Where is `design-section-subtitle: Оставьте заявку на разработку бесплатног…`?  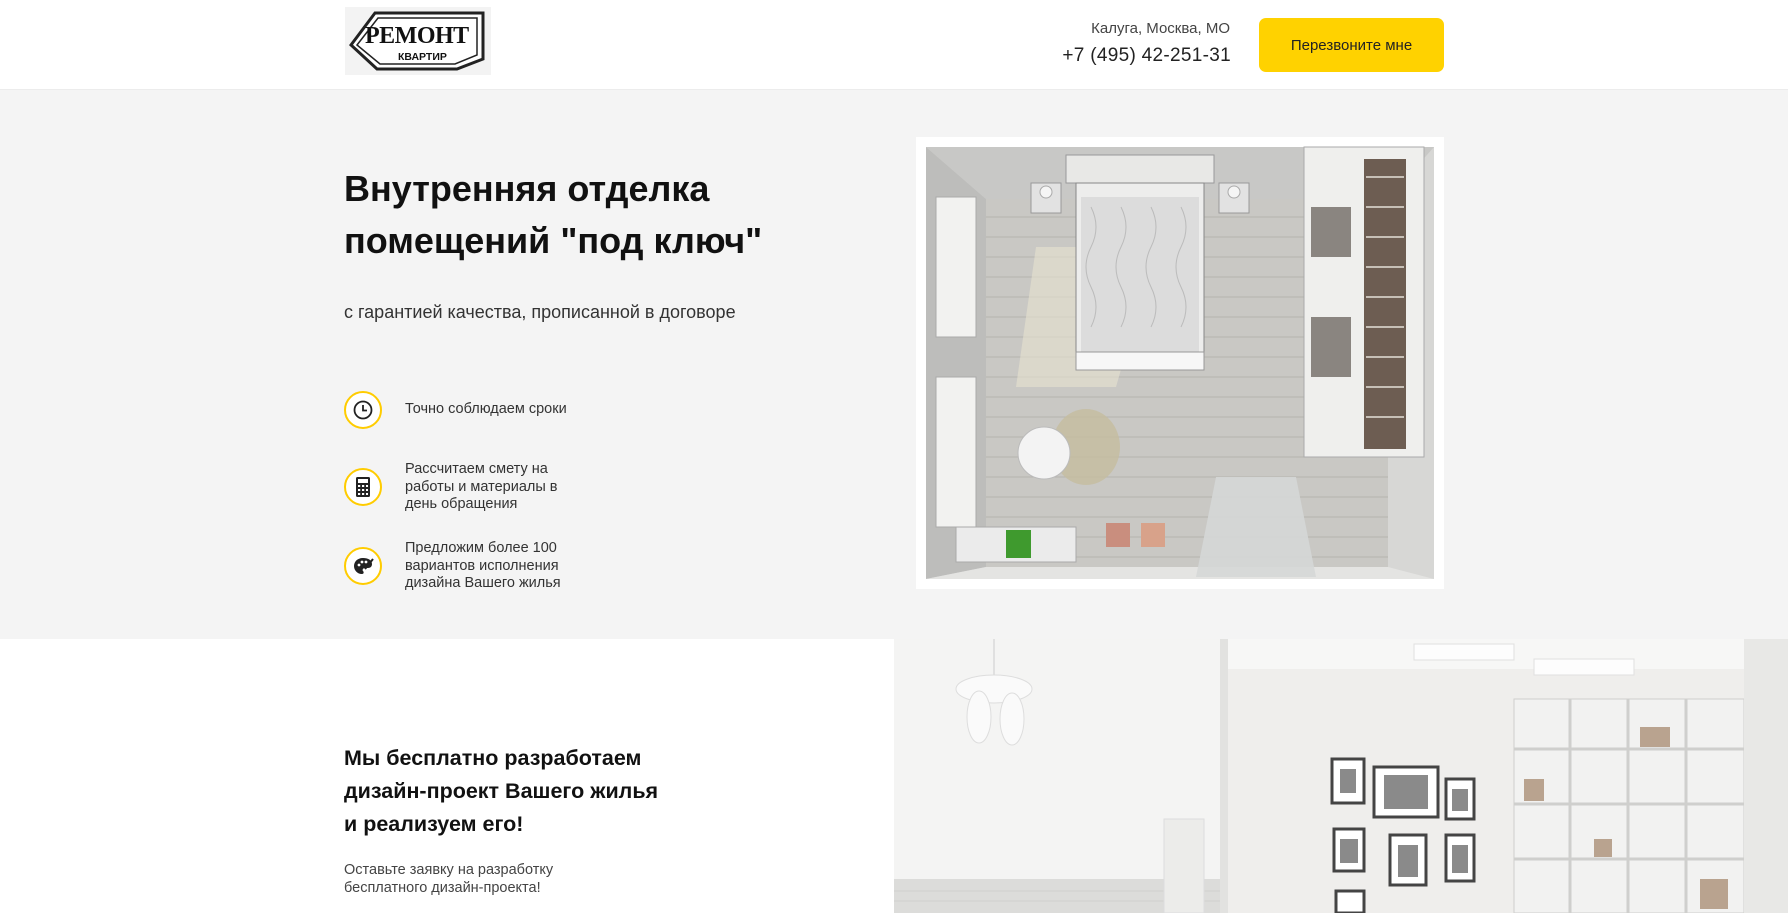 design-section-subtitle: Оставьте заявку на разработку бесплатног… is located at coordinates (449, 879).